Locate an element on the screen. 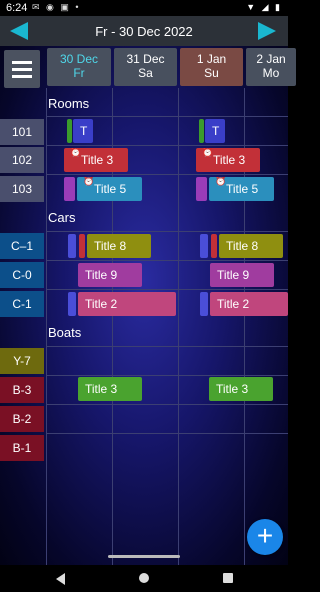  status-time: 6:24 is located at coordinates (17, 8).